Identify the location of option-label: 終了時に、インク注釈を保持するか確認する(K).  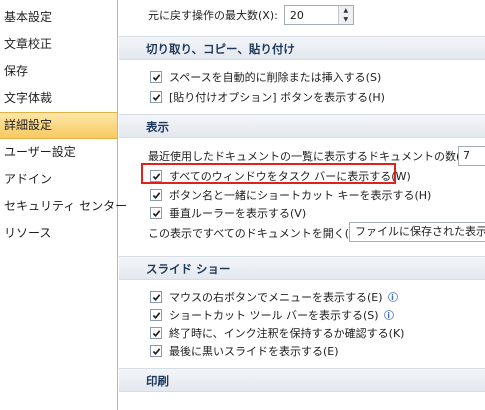
(287, 333).